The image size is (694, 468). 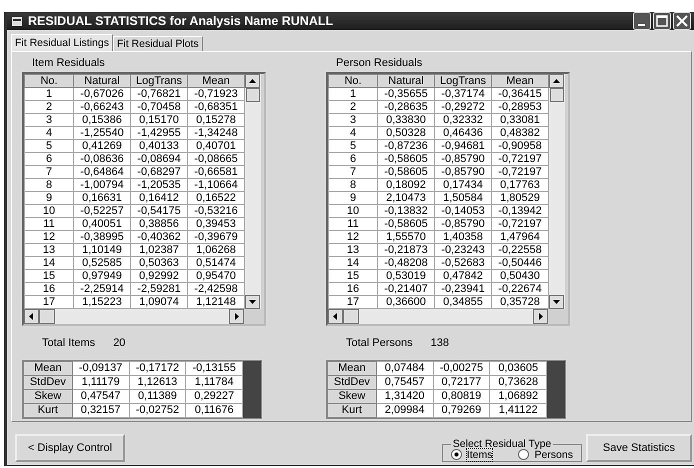 I want to click on table-cell: 0,33830, so click(x=406, y=120).